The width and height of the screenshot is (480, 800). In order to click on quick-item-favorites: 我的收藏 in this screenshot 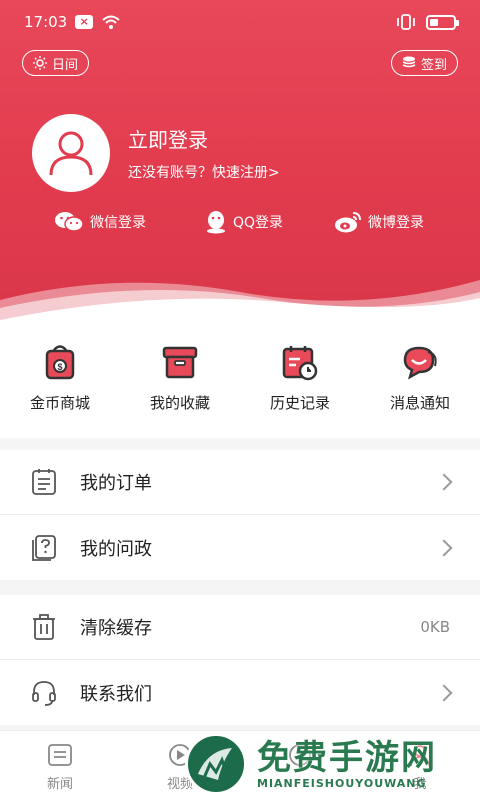, I will do `click(180, 384)`.